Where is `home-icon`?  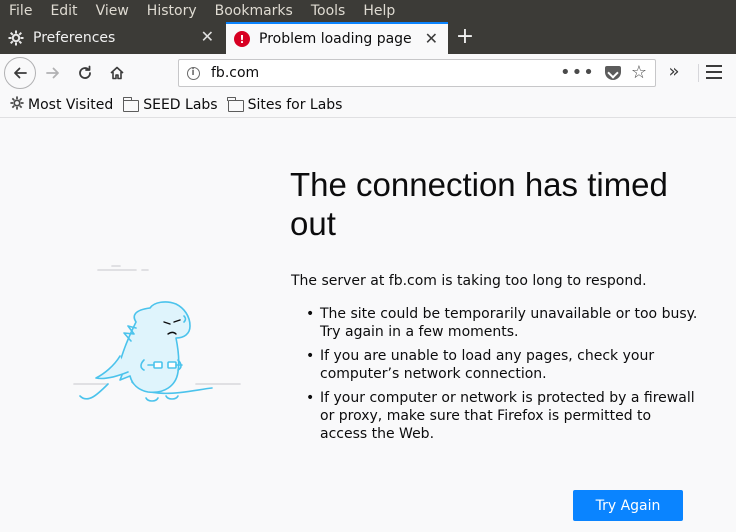 home-icon is located at coordinates (117, 73).